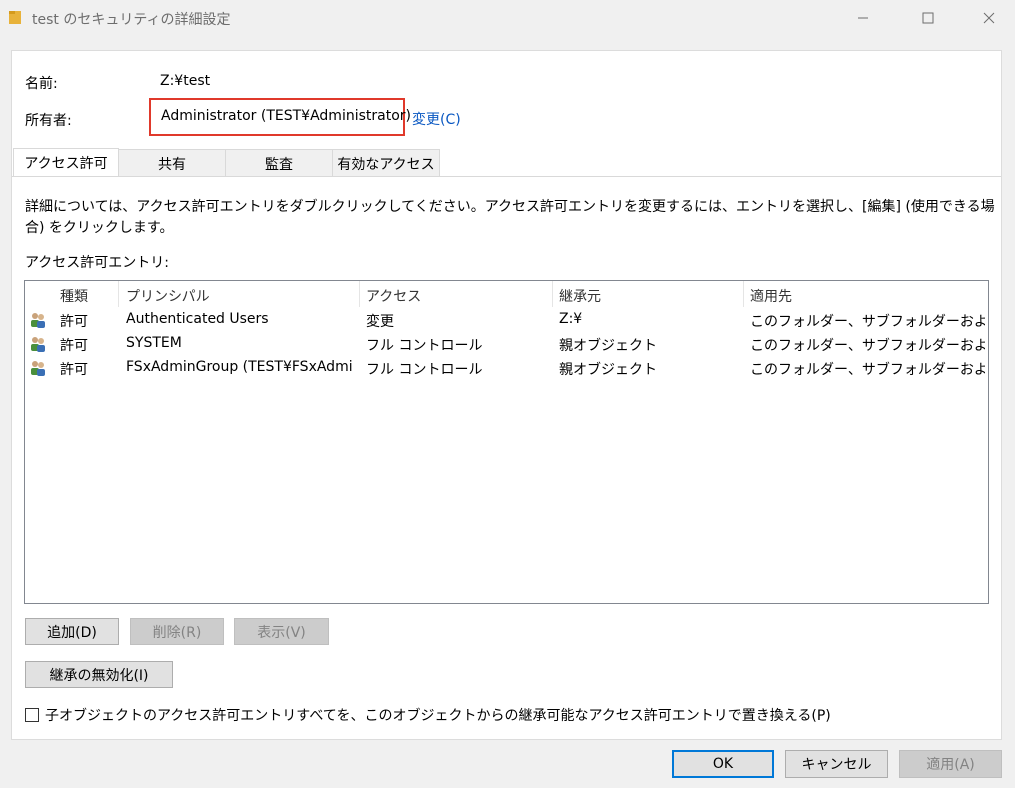 This screenshot has height=788, width=1015. I want to click on entries-label: アクセス許可エントリ:, so click(97, 263).